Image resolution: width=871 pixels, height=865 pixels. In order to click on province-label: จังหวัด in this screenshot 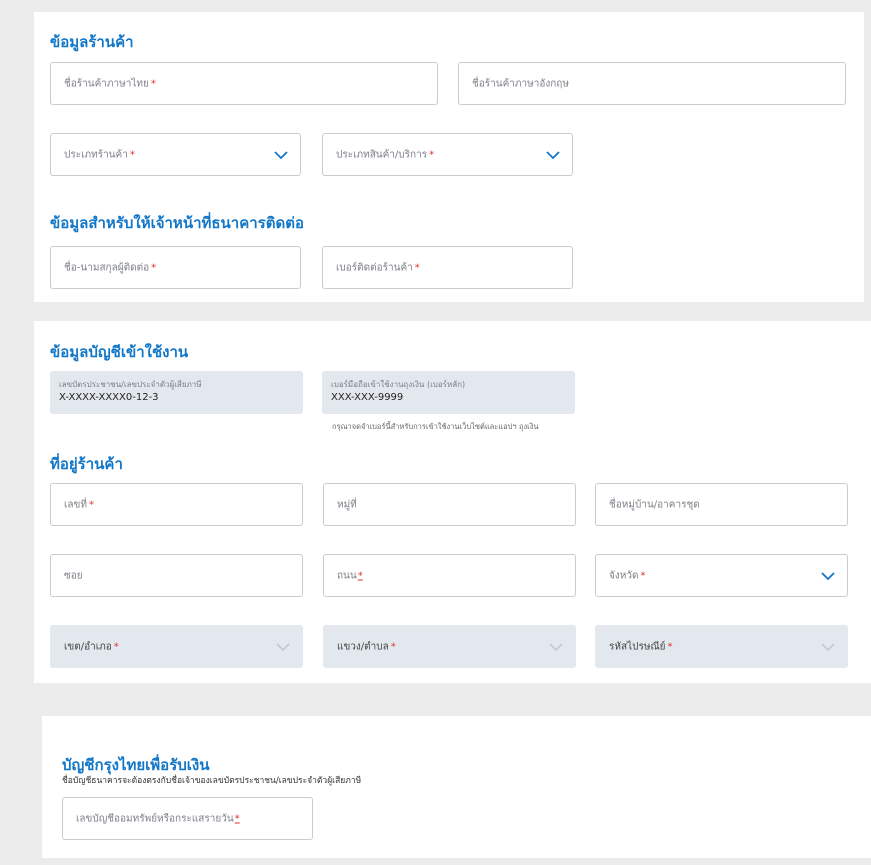, I will do `click(624, 575)`.